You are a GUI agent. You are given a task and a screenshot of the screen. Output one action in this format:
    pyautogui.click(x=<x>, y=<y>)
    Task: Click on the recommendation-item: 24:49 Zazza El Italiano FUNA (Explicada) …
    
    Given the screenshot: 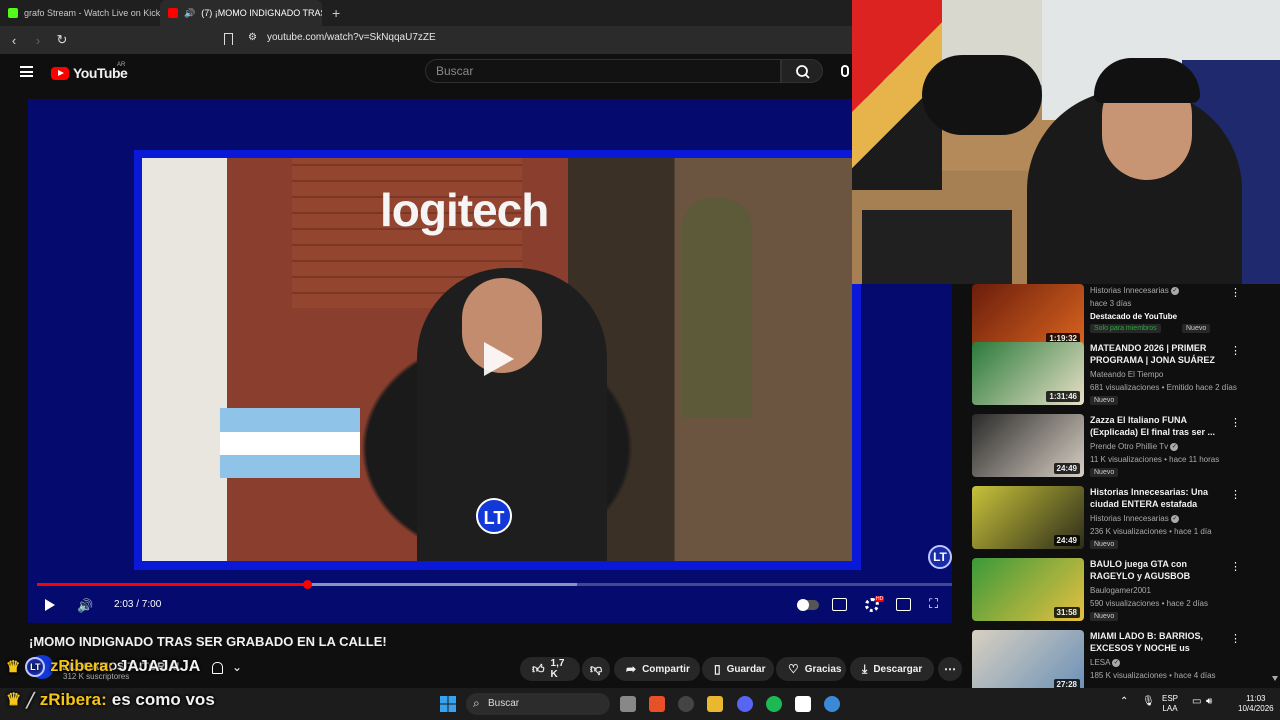 What is the action you would take?
    pyautogui.click(x=1112, y=445)
    